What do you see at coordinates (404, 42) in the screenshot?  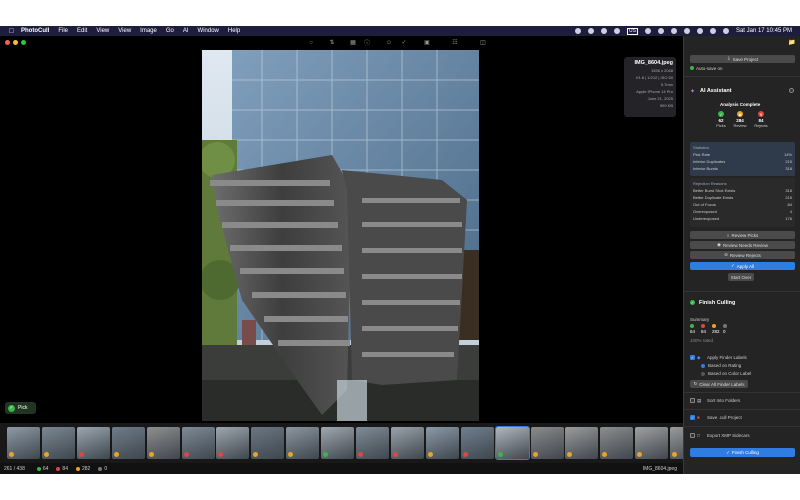 I see `check-icon: ✓` at bounding box center [404, 42].